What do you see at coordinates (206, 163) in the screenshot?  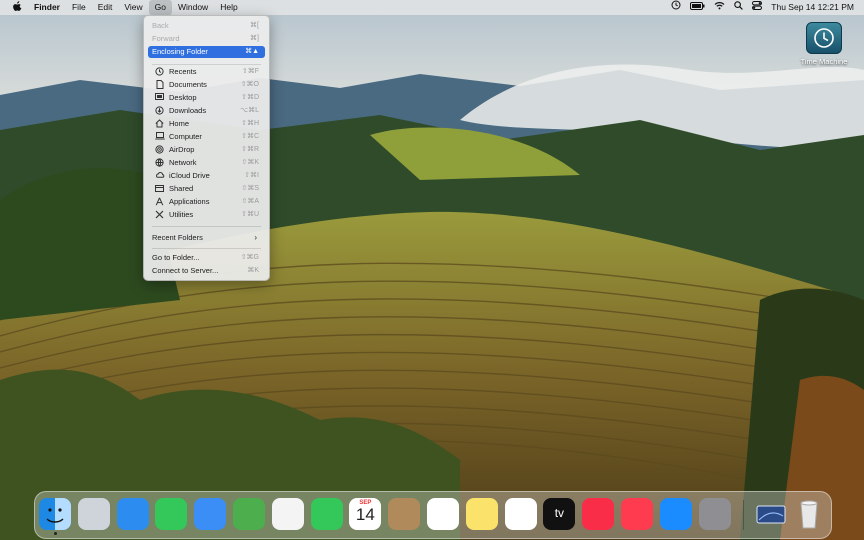 I see `menu-item-network: Network ⇧⌘K` at bounding box center [206, 163].